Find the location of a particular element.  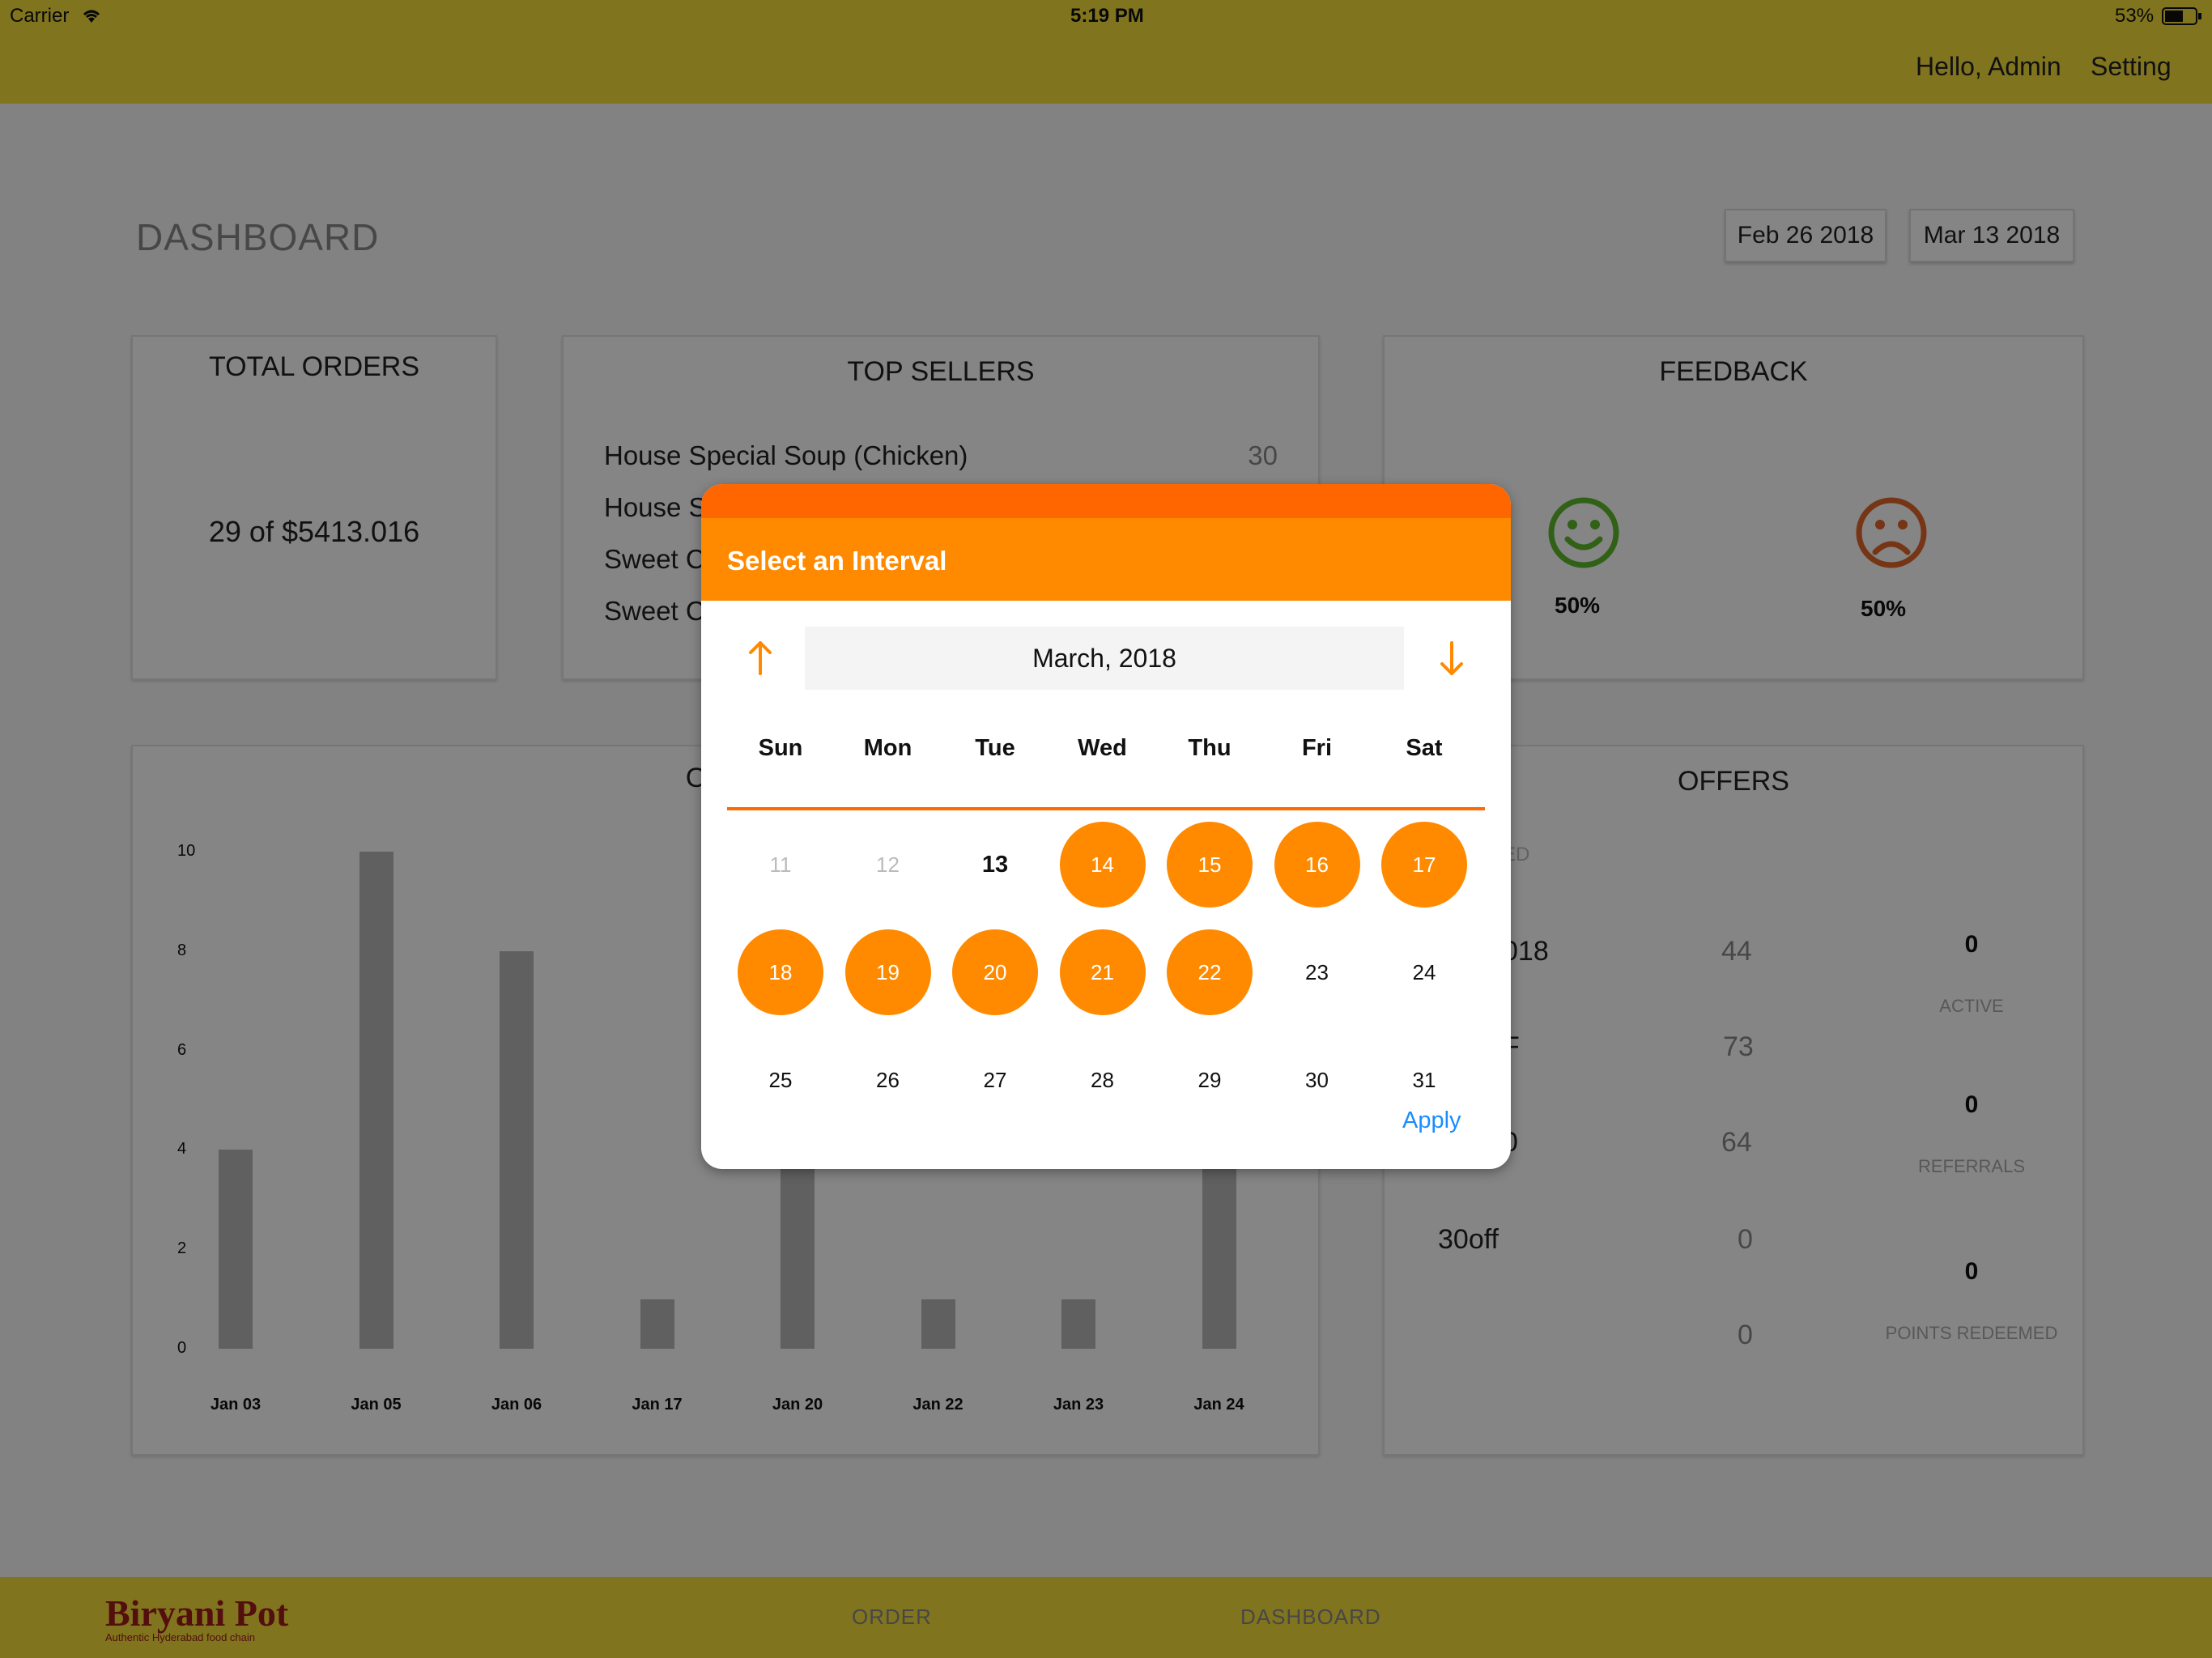

calendar-day: 27 is located at coordinates (995, 1080).